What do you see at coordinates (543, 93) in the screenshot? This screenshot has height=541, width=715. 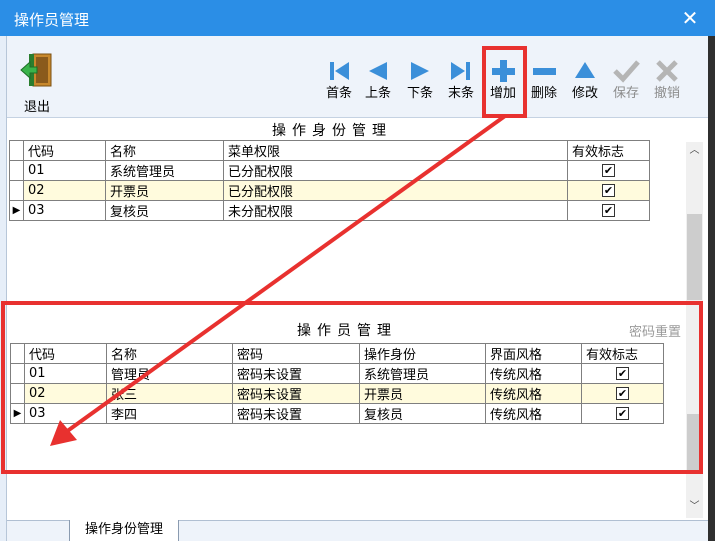 I see `delete-label: 删除` at bounding box center [543, 93].